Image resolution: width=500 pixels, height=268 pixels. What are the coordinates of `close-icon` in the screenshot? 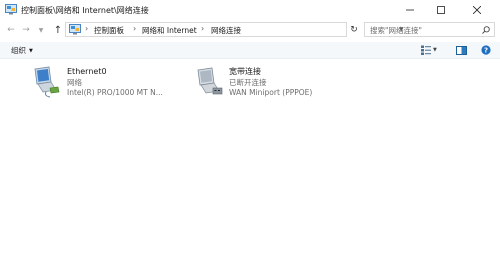 It's located at (477, 10).